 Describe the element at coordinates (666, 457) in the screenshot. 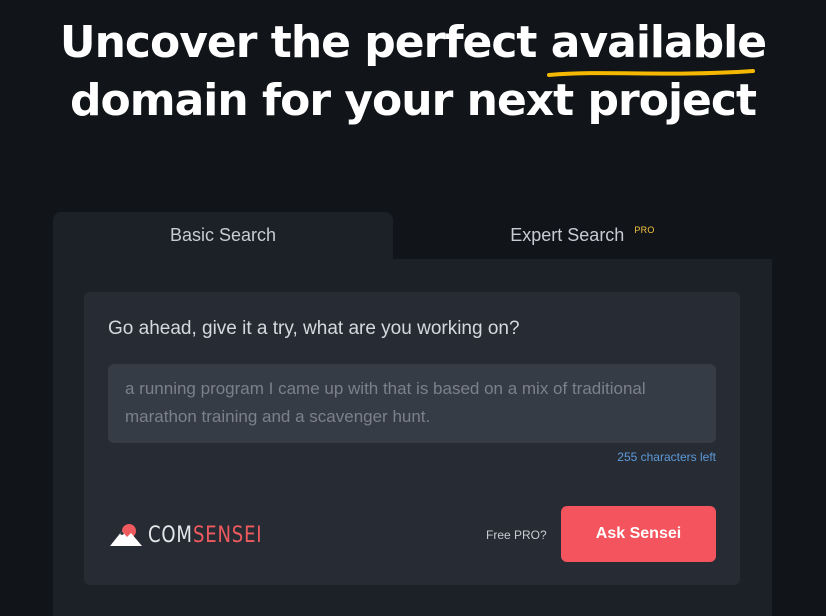

I see `char-count: 255 characters left` at that location.